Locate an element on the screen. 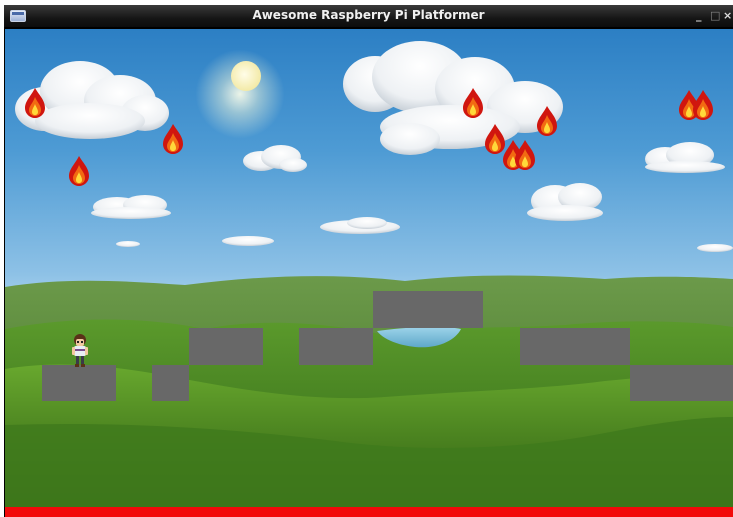 This screenshot has width=733, height=517. maximize-button: □ is located at coordinates (715, 15).